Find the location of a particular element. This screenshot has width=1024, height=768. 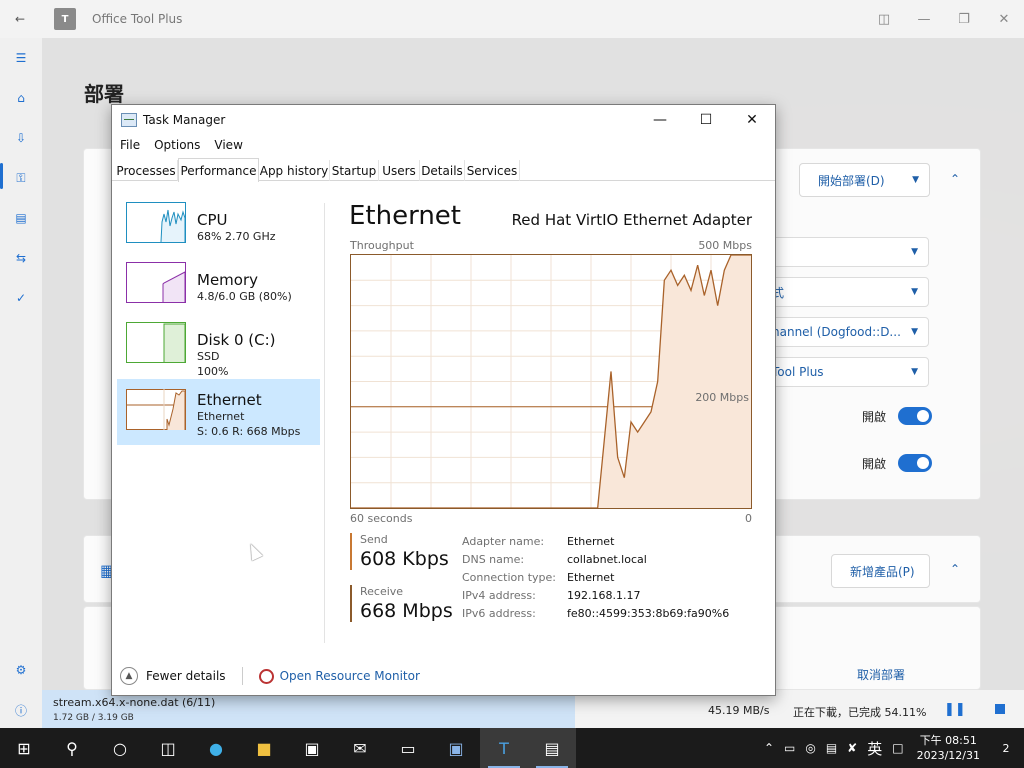

nav-rail: ☰ ⌂ ⇩ ⚿ ▤ ⇆ ✓ ⚙ ⓘ is located at coordinates (21, 383).